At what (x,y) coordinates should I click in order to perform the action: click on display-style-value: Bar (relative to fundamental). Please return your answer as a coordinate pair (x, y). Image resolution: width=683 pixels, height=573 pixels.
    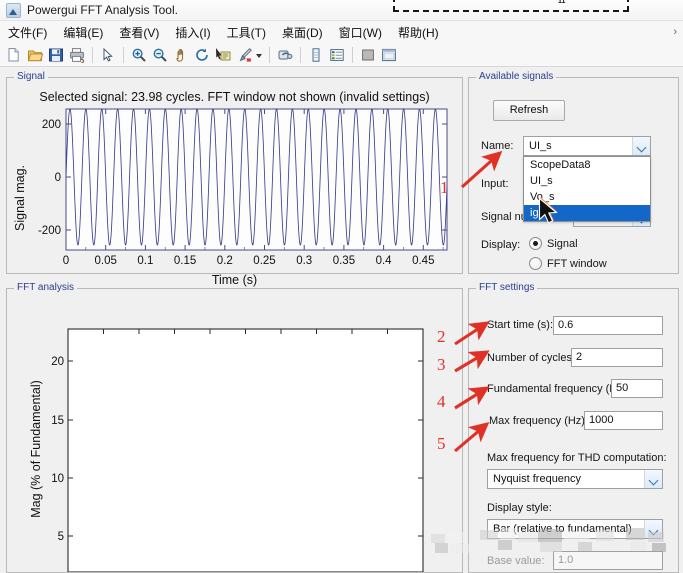
    Looking at the image, I should click on (562, 529).